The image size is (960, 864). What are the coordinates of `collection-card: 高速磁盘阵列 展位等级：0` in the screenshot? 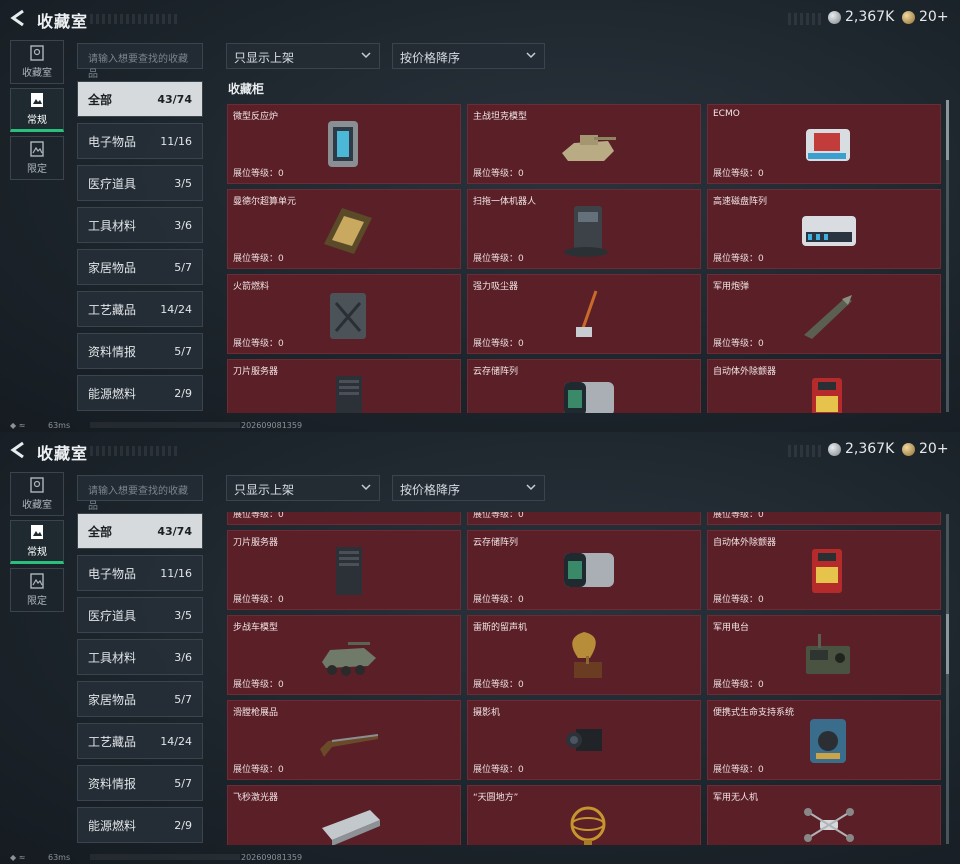 It's located at (824, 229).